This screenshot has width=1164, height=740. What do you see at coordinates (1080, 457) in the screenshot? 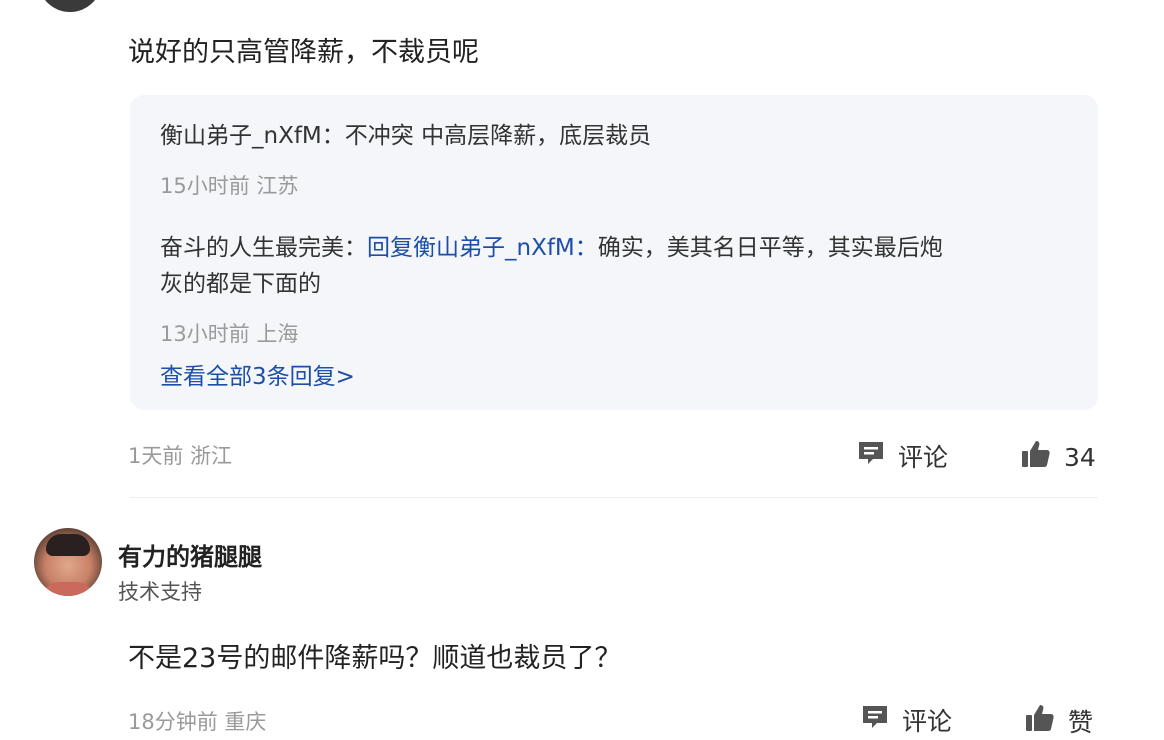
I see `like-count: 34` at bounding box center [1080, 457].